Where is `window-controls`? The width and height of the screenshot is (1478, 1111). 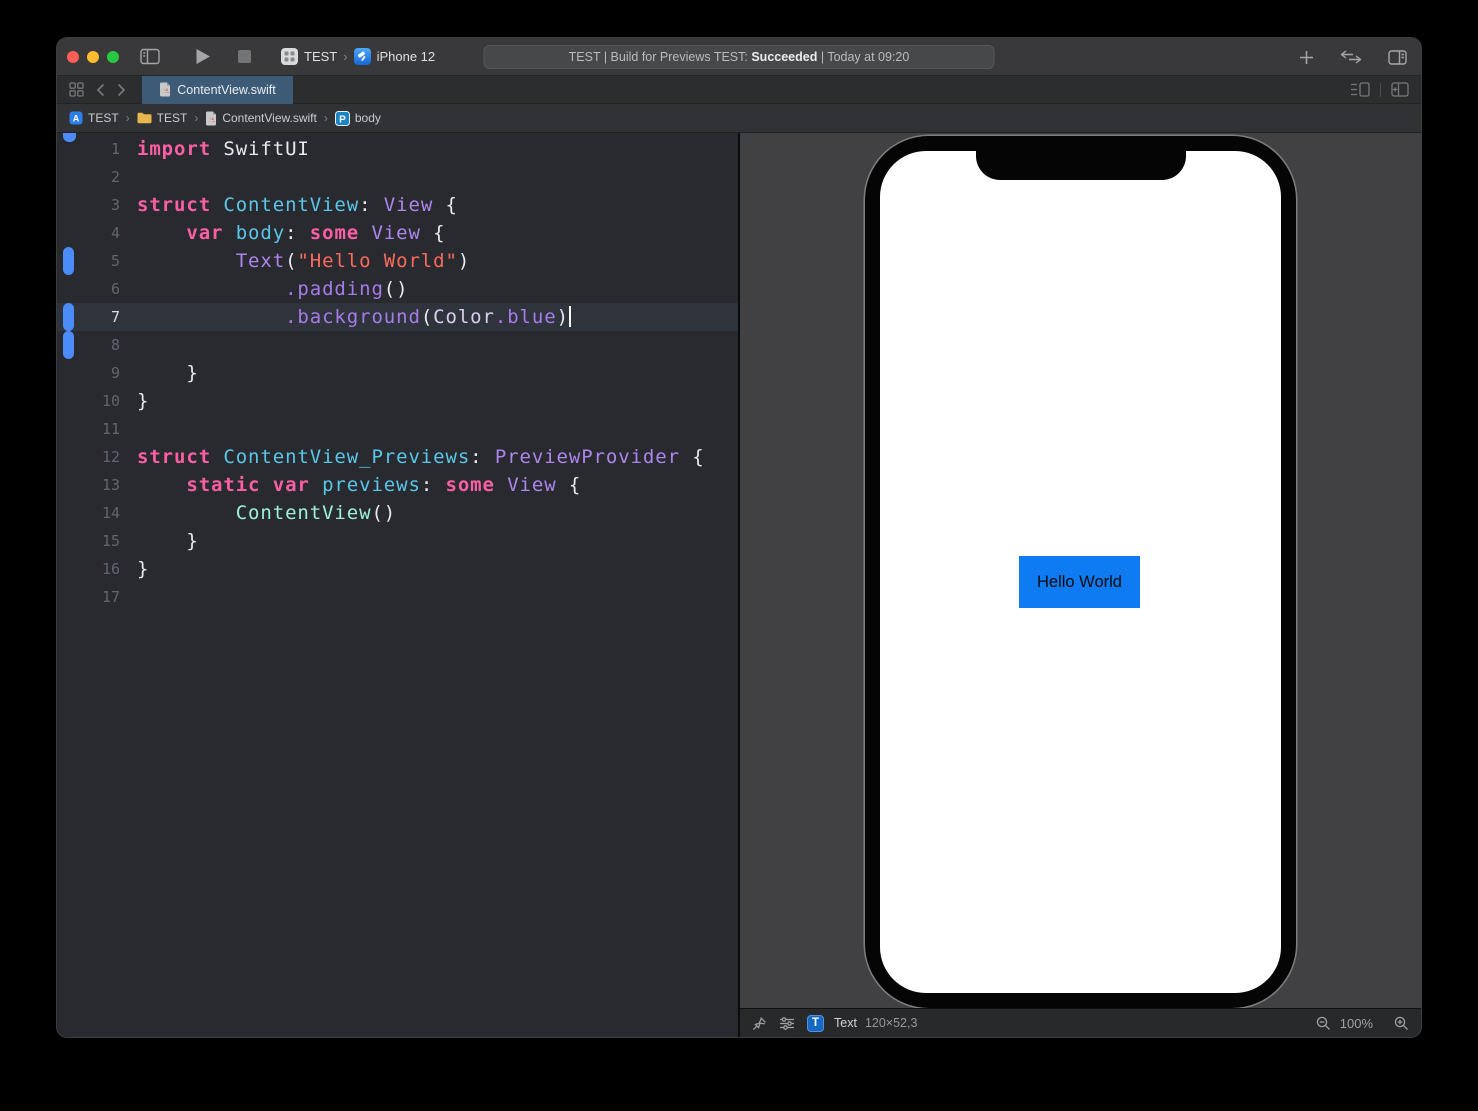 window-controls is located at coordinates (88, 56).